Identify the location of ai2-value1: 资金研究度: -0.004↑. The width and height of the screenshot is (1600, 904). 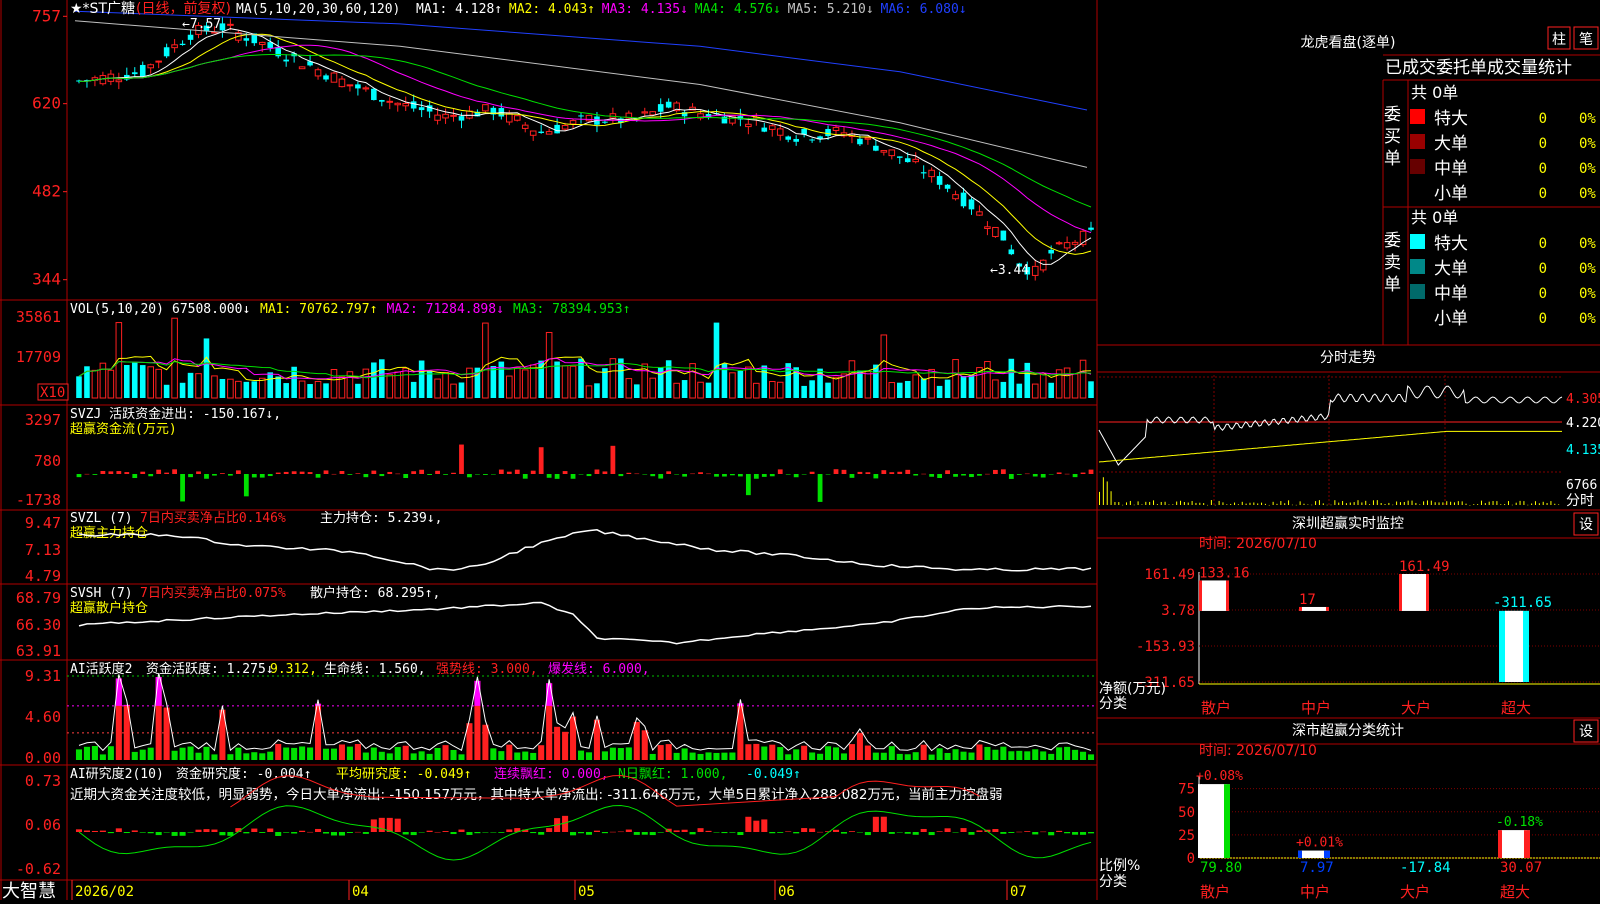
(243, 774).